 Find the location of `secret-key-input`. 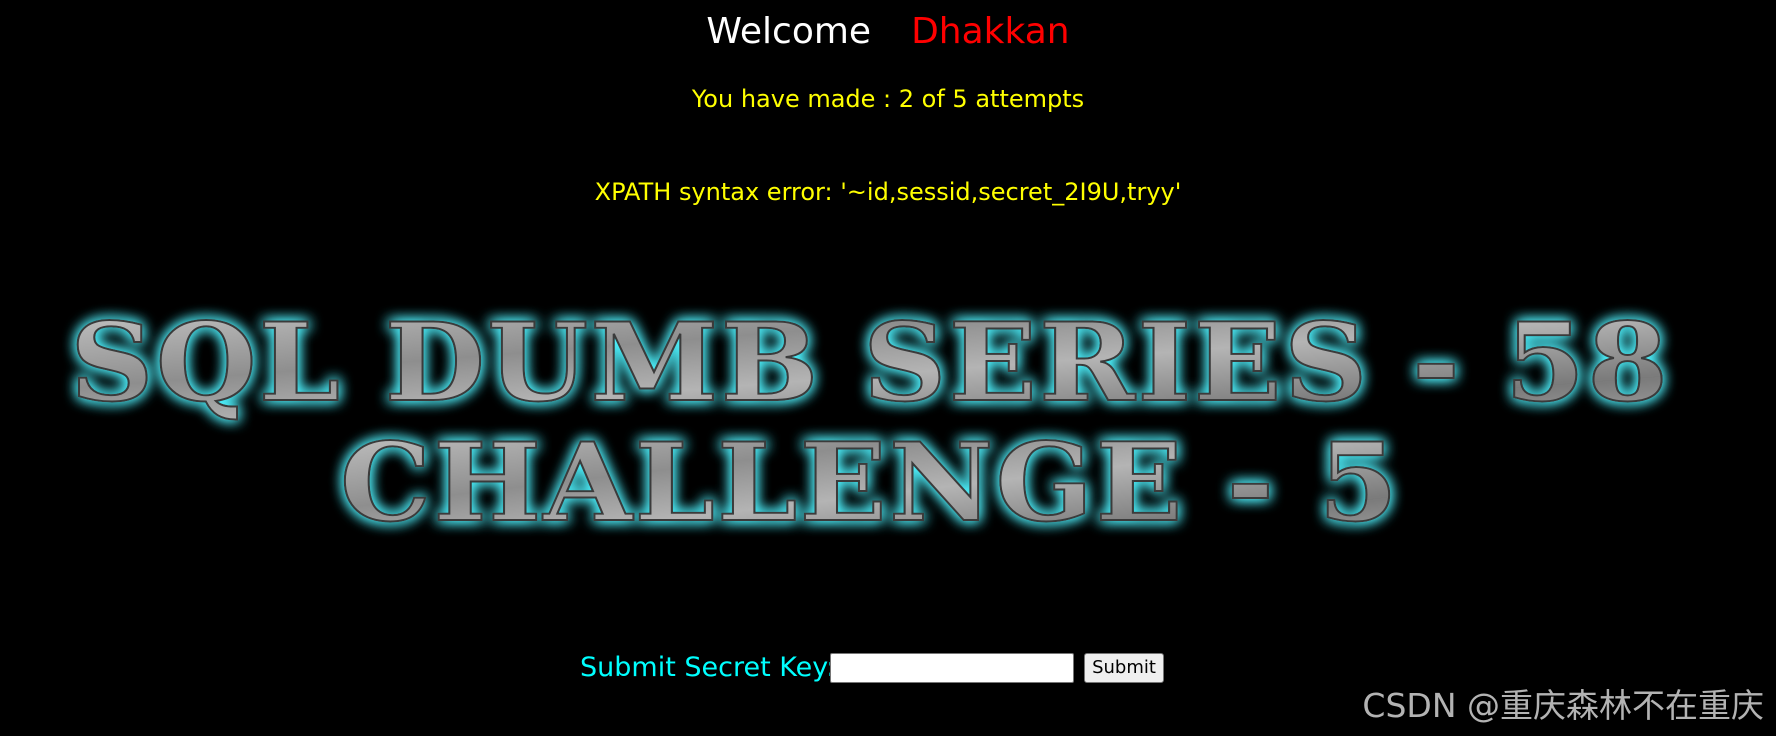

secret-key-input is located at coordinates (952, 668).